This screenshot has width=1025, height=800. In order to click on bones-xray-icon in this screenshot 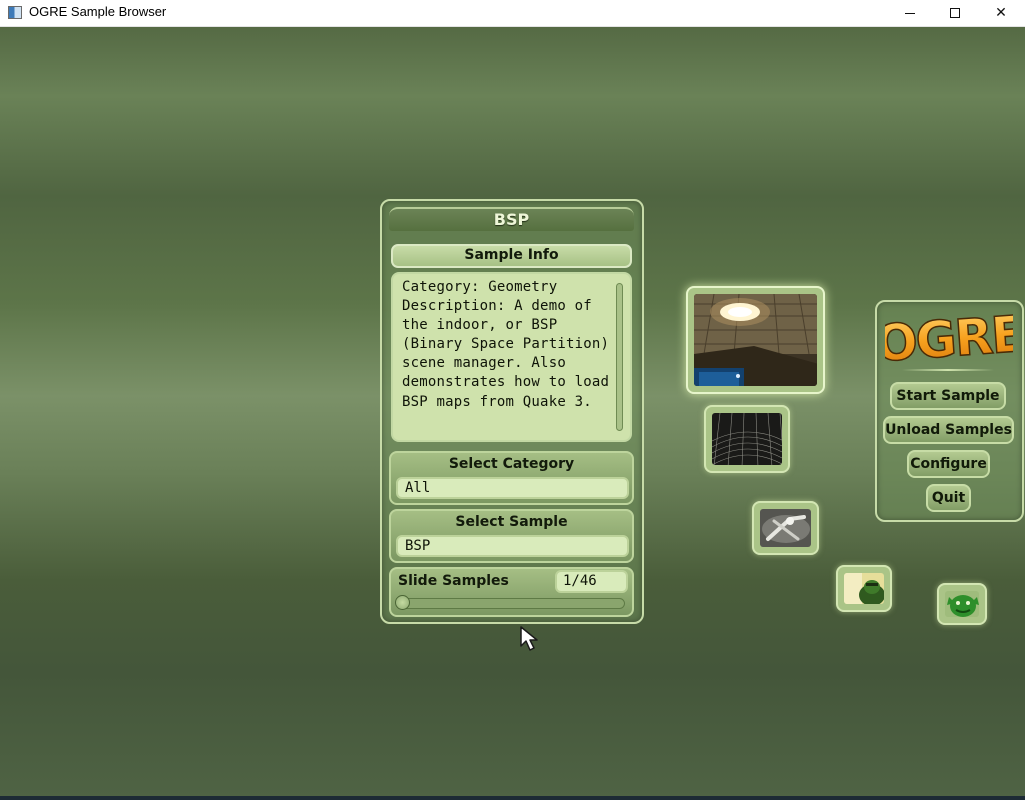, I will do `click(785, 528)`.